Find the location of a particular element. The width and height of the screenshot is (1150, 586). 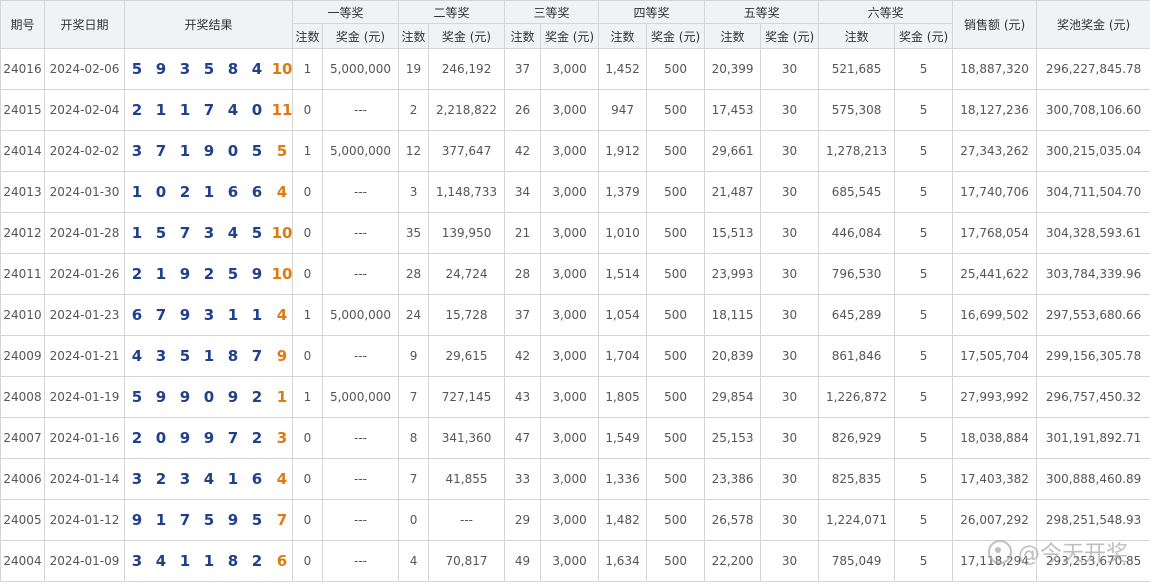

prize3-count-cell: 34 is located at coordinates (523, 192).